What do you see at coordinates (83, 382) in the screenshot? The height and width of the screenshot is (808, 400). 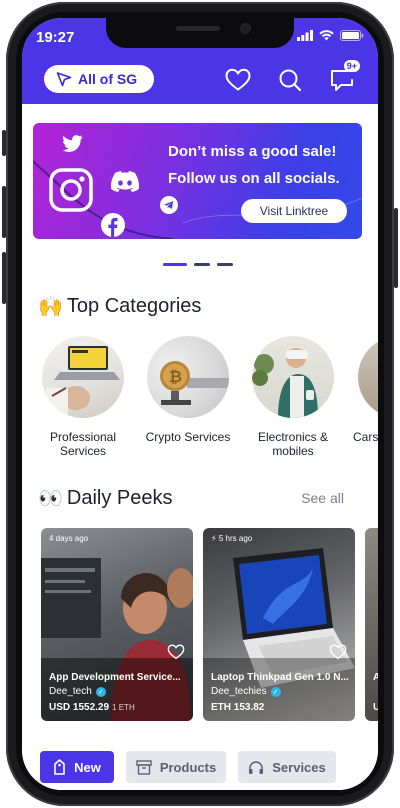 I see `laptop-photo` at bounding box center [83, 382].